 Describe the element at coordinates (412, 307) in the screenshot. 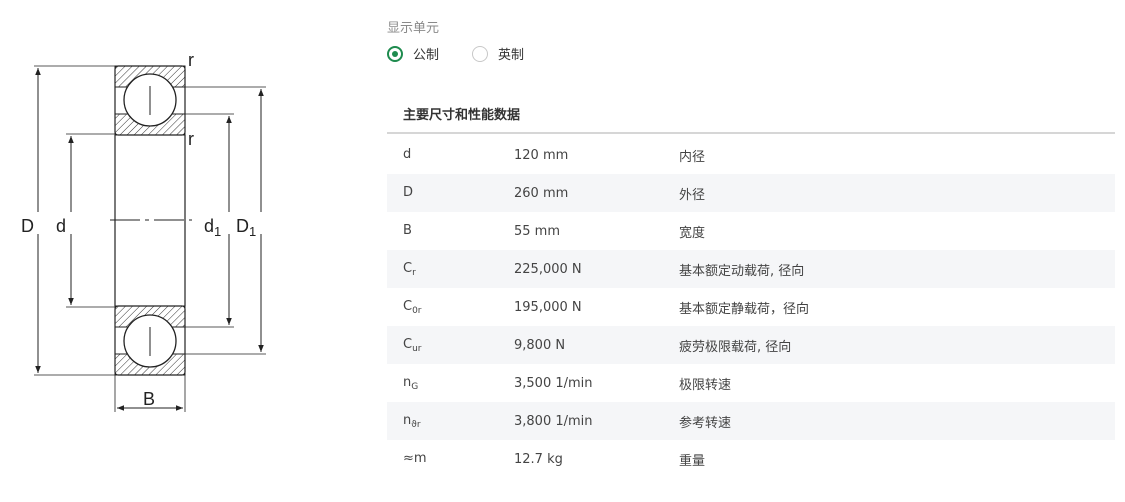

I see `symbol-cell: C0r` at that location.